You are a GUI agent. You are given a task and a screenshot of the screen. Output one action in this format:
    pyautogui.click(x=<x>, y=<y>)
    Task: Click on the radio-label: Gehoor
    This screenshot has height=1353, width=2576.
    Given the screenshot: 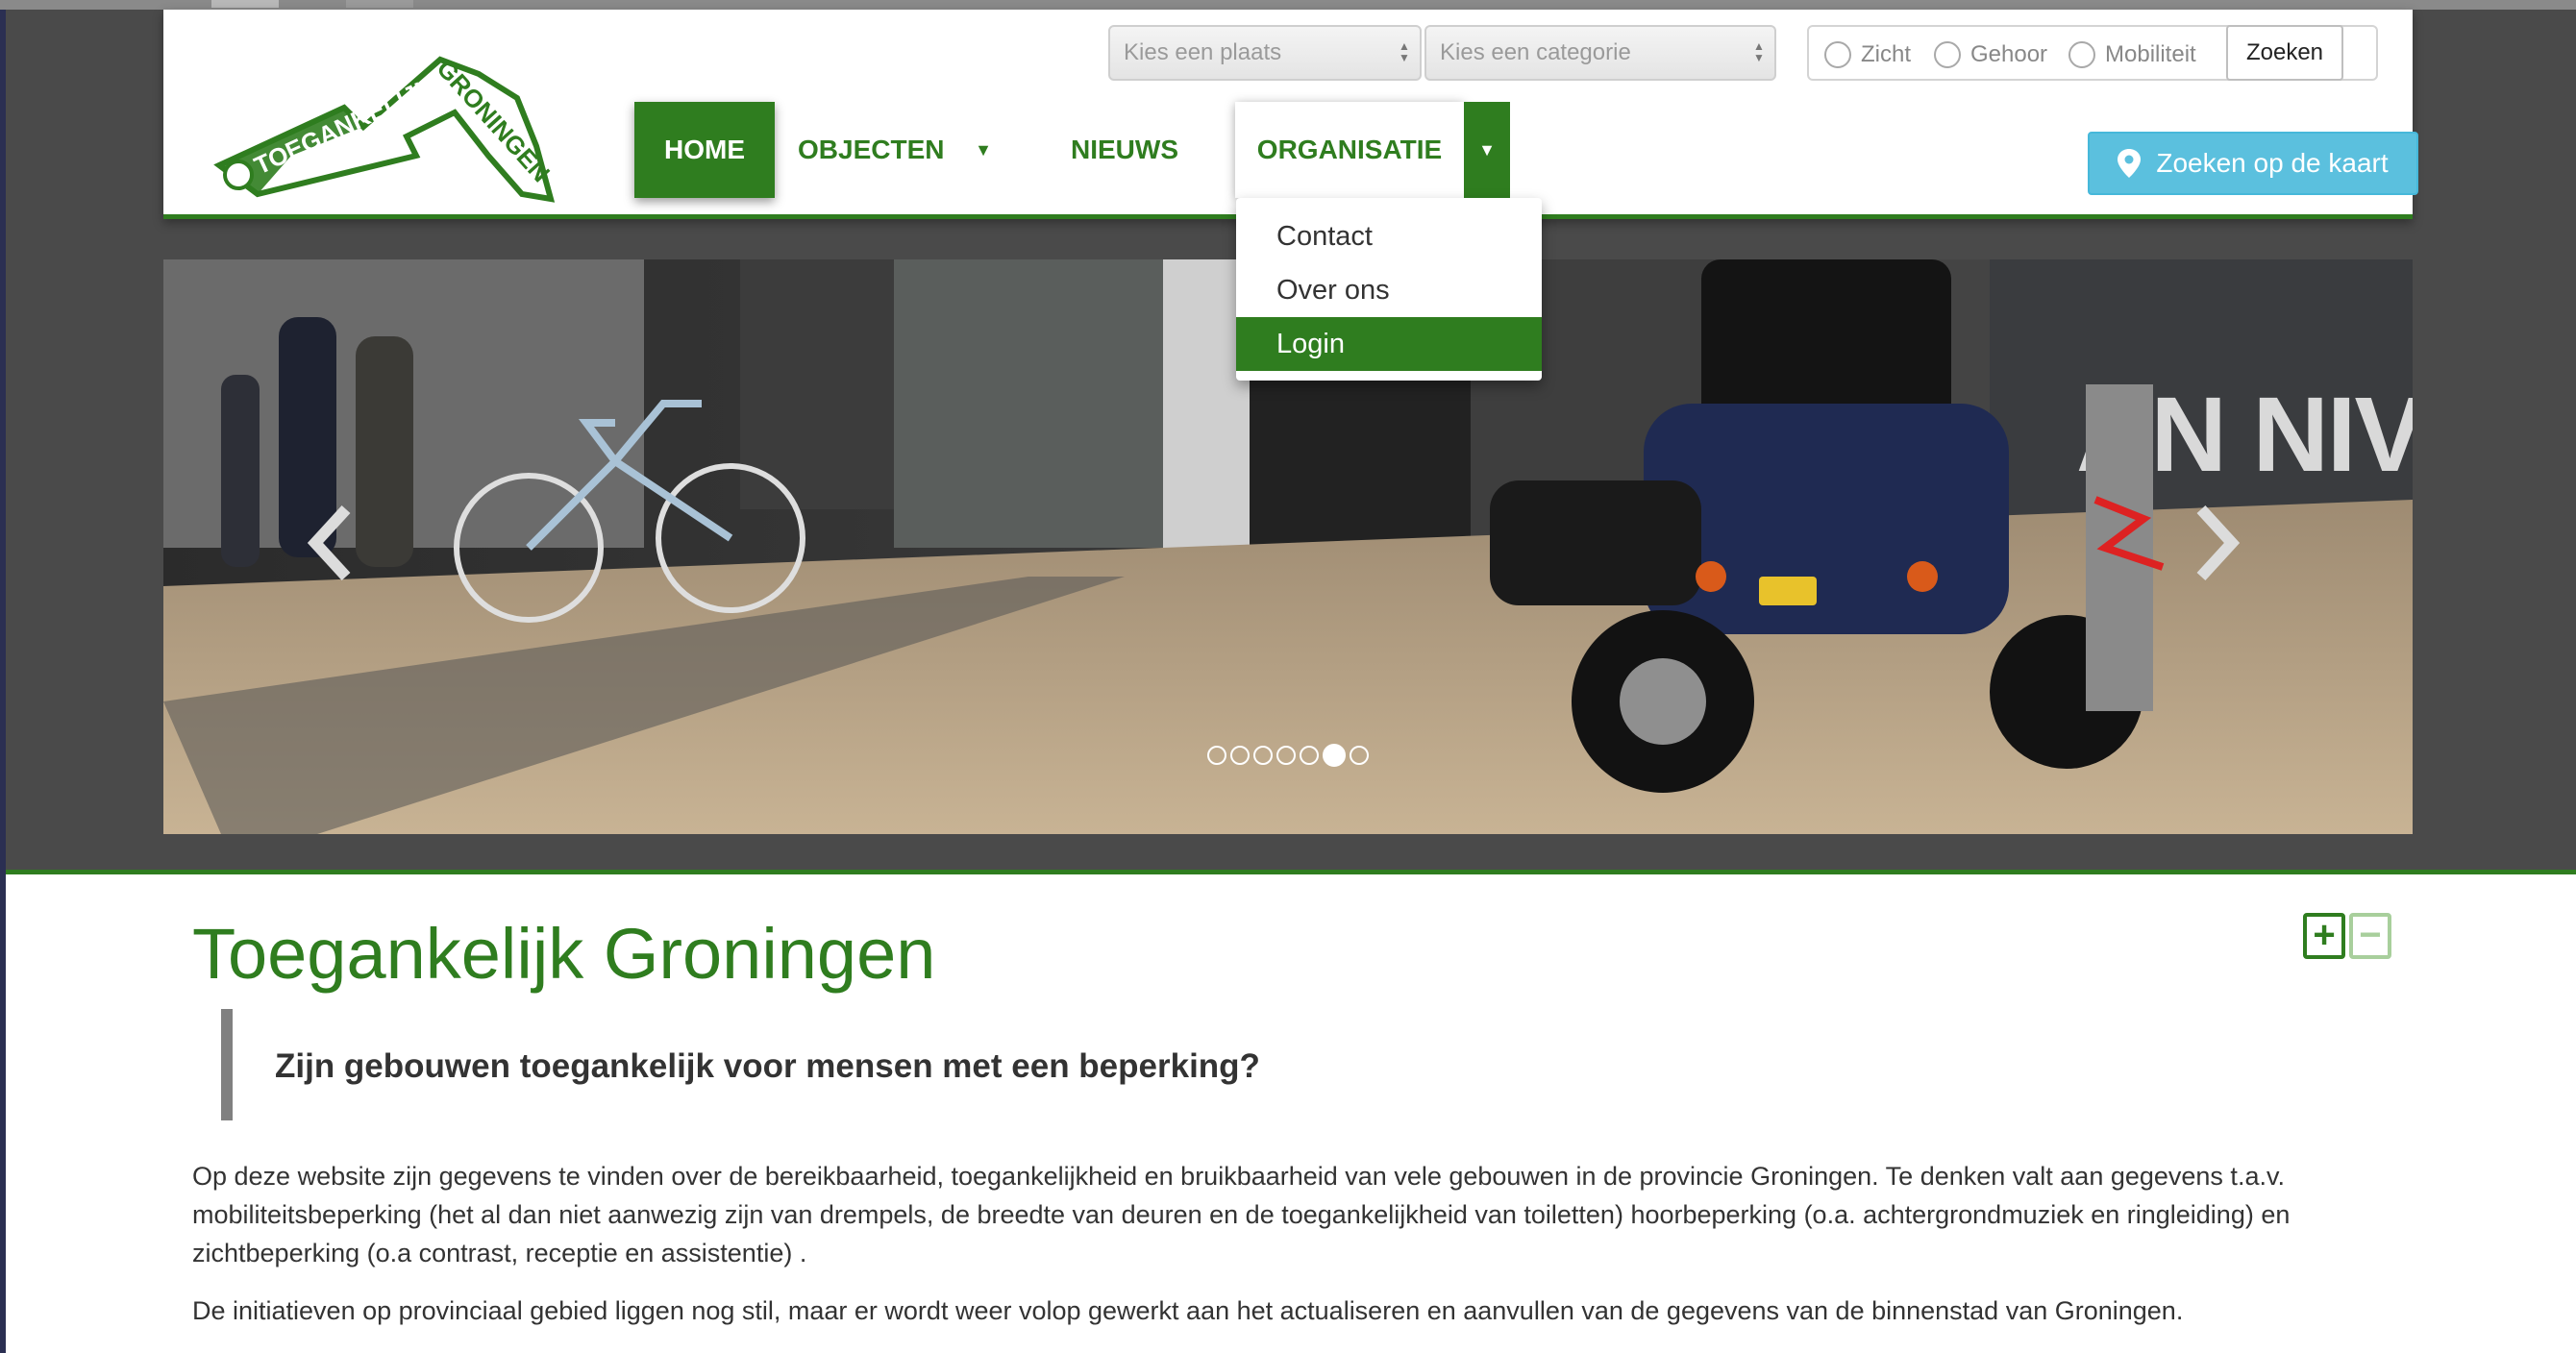 What is the action you would take?
    pyautogui.click(x=2009, y=54)
    